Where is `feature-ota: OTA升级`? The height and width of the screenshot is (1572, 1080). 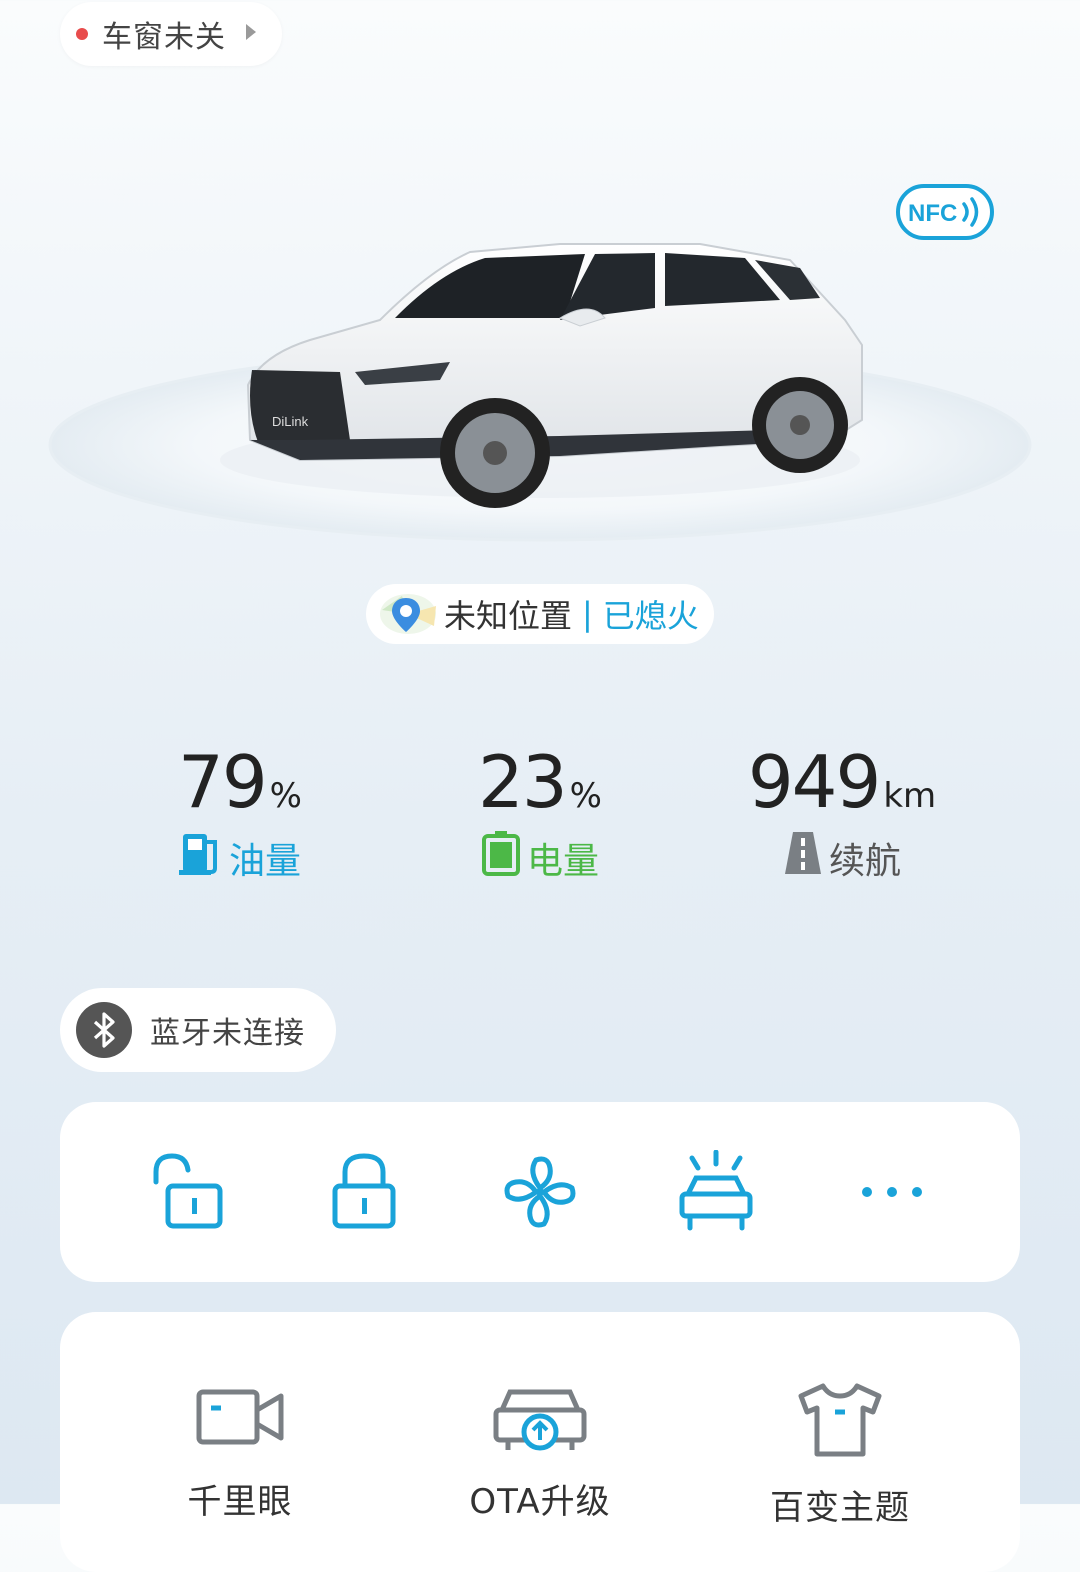
feature-ota: OTA升级 is located at coordinates (540, 1452).